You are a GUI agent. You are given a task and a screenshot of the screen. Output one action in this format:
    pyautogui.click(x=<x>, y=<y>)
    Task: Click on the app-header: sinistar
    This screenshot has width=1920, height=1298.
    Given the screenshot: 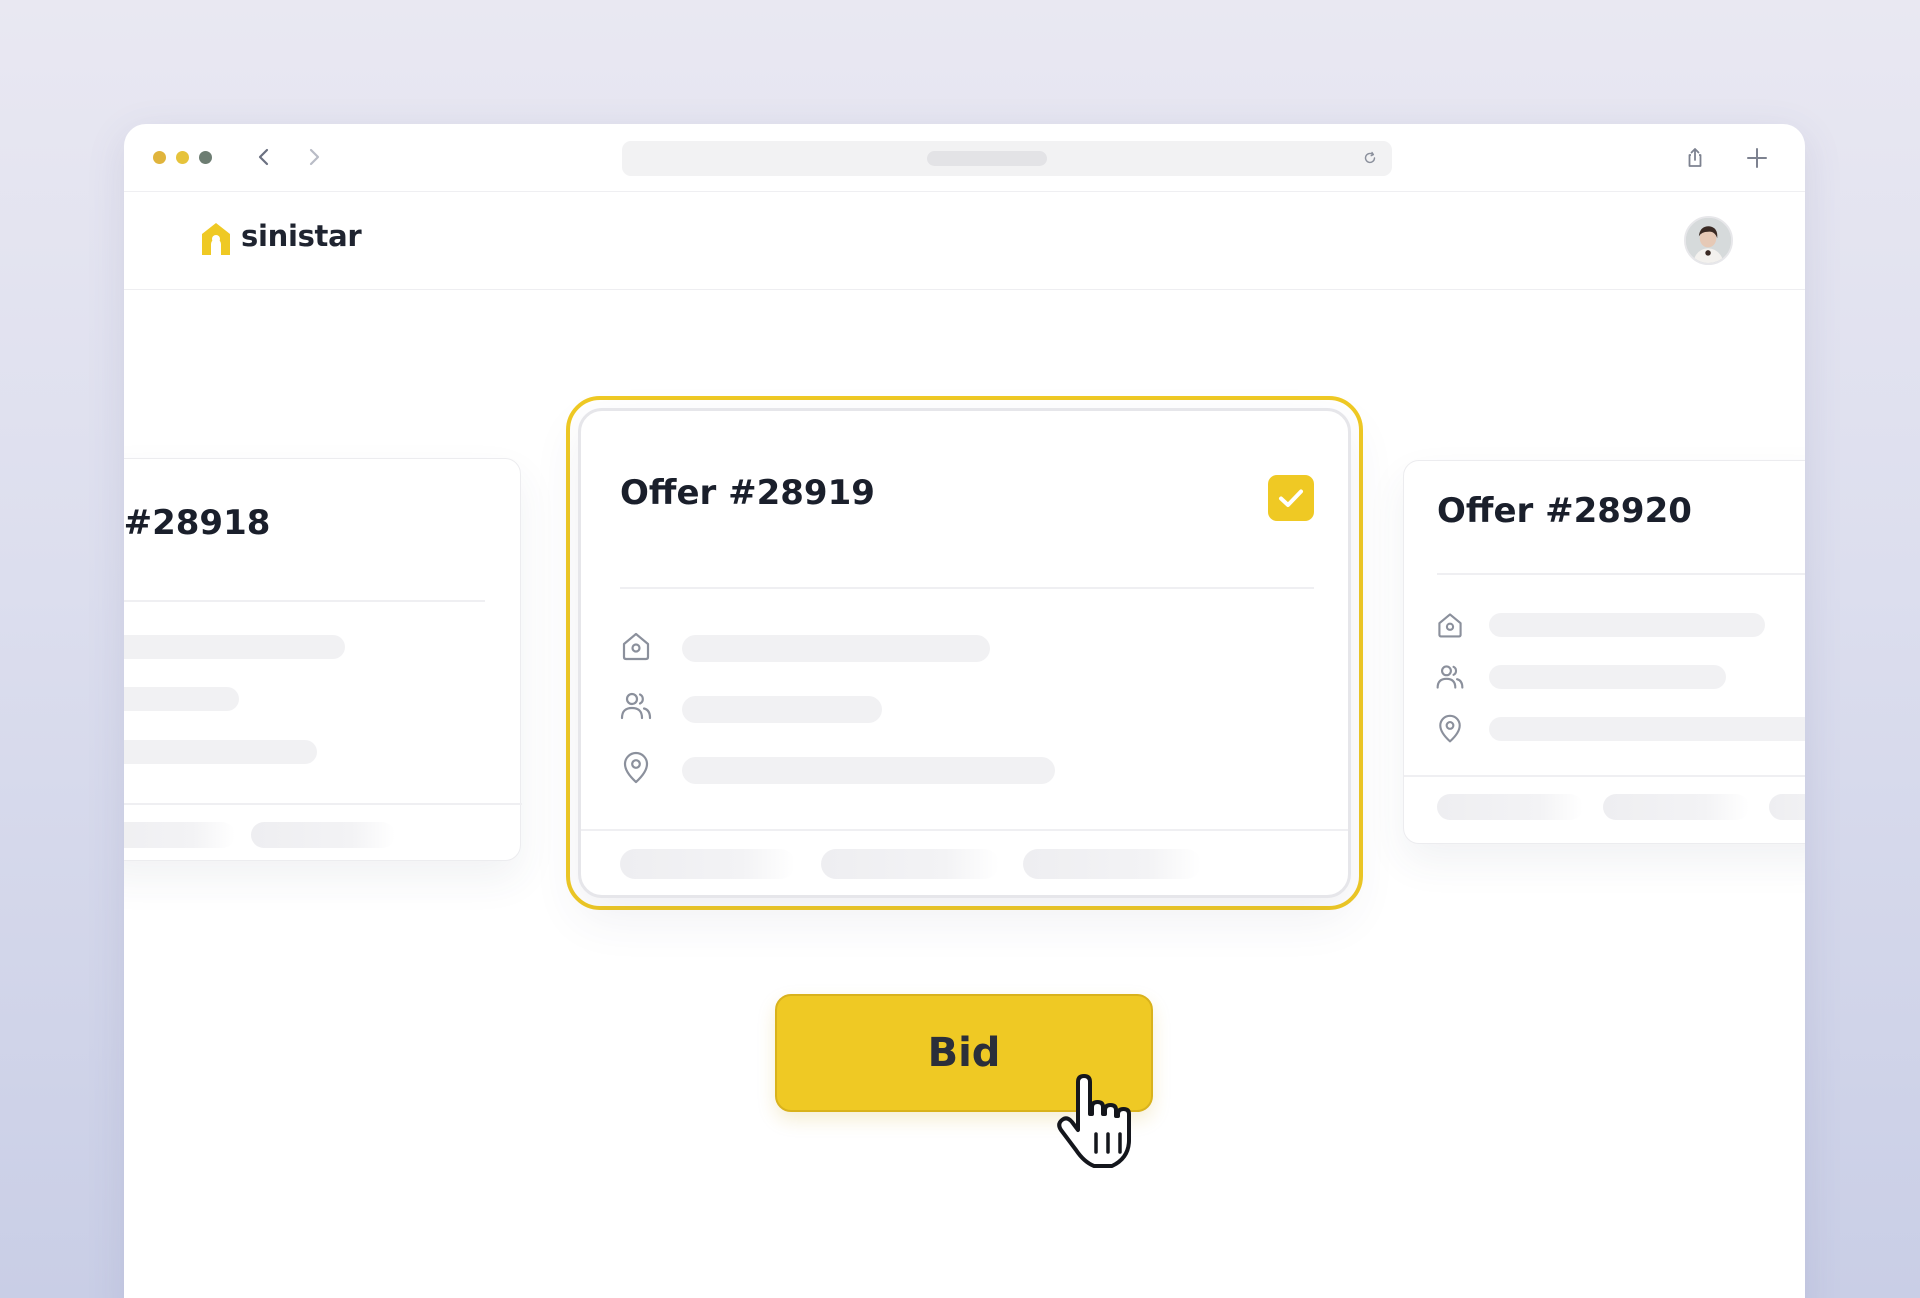 What is the action you would take?
    pyautogui.click(x=964, y=241)
    